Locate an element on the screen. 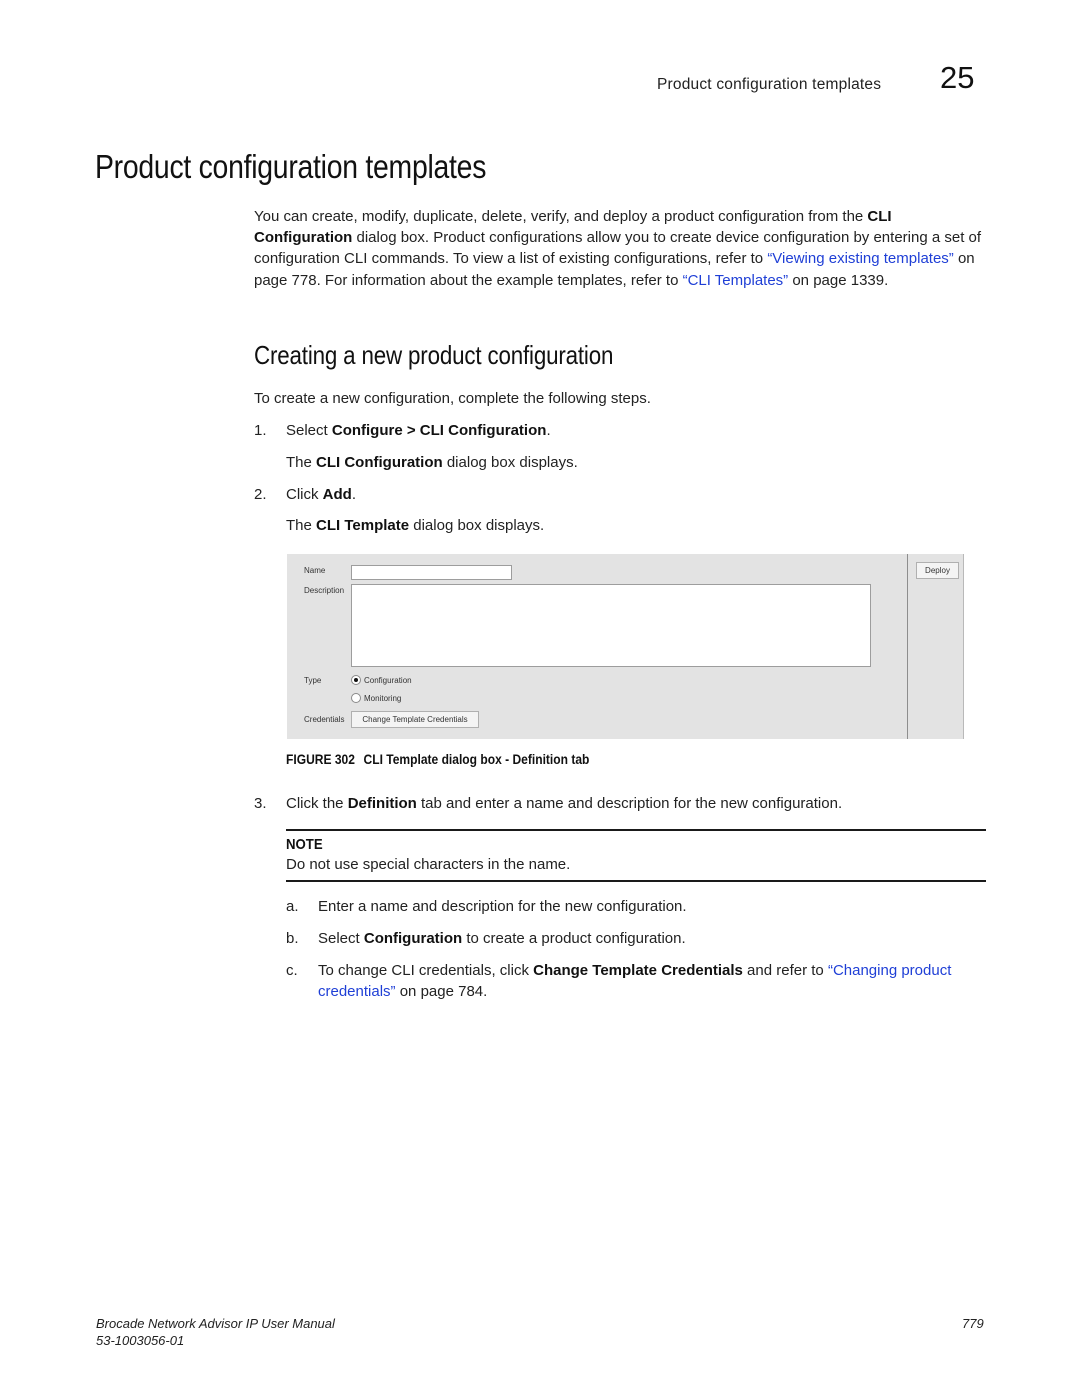 Image resolution: width=1080 pixels, height=1397 pixels. section-heading: Creating a new product configuration is located at coordinates (434, 355).